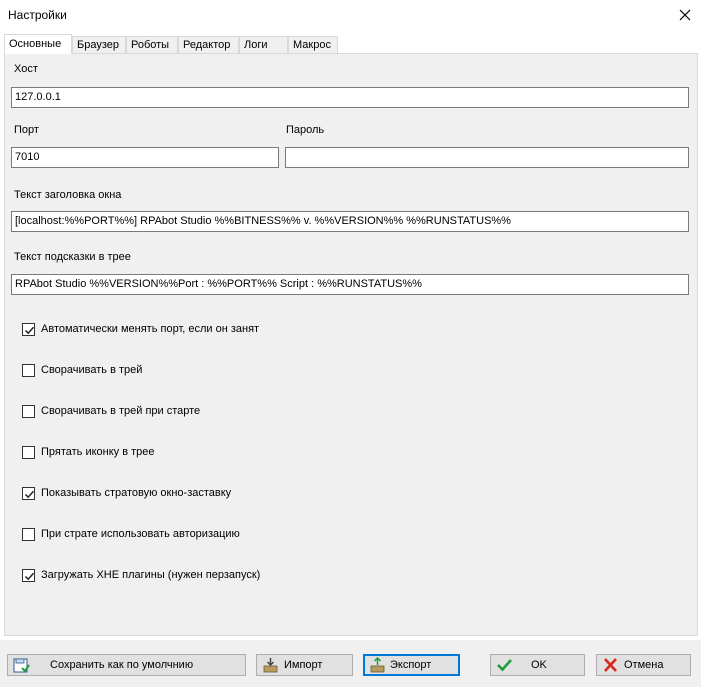 The height and width of the screenshot is (687, 701). Describe the element at coordinates (305, 130) in the screenshot. I see `password-label: Пароль` at that location.